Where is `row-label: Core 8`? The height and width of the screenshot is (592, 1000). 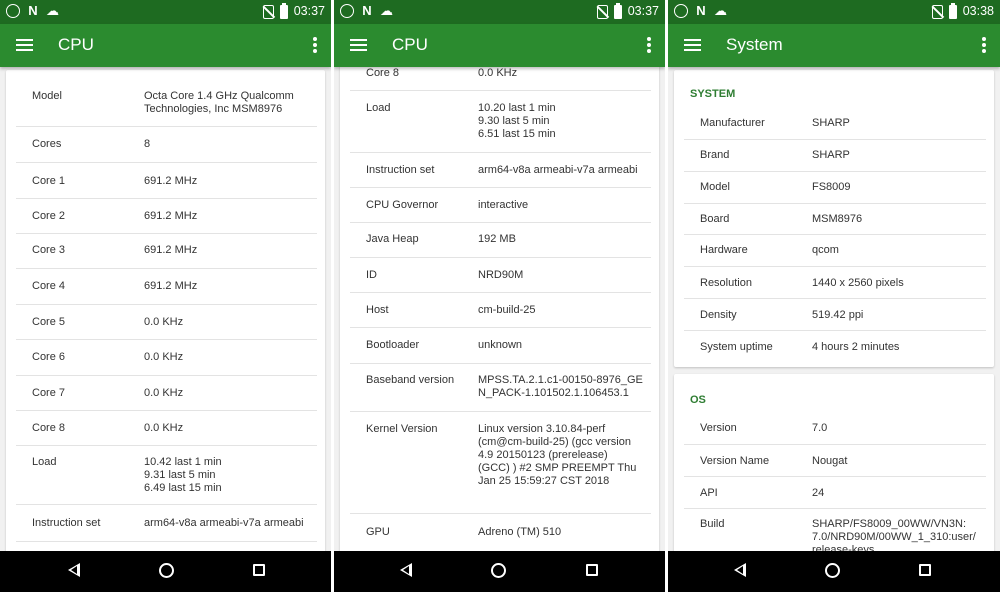 row-label: Core 8 is located at coordinates (49, 428).